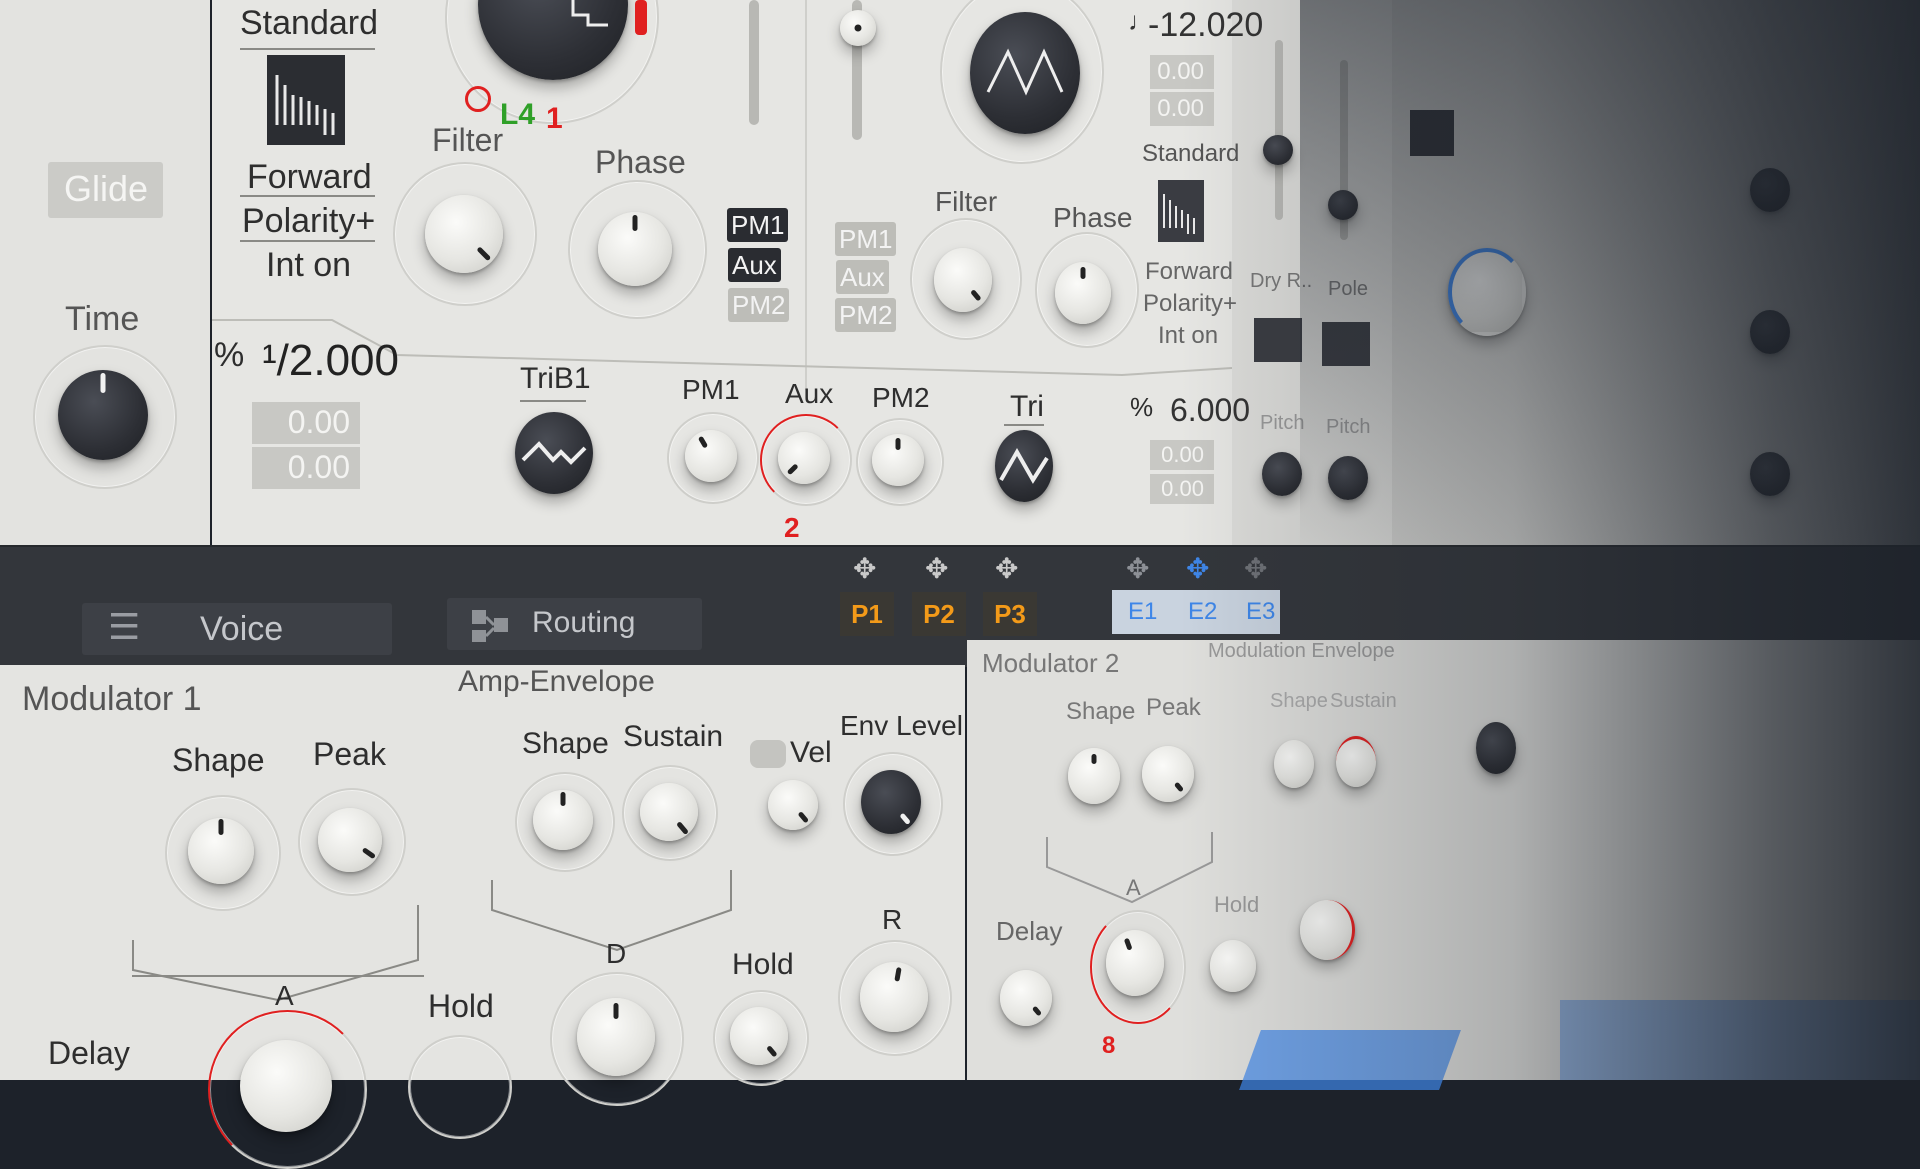  I want to click on e2-tag: E2, so click(1202, 612).